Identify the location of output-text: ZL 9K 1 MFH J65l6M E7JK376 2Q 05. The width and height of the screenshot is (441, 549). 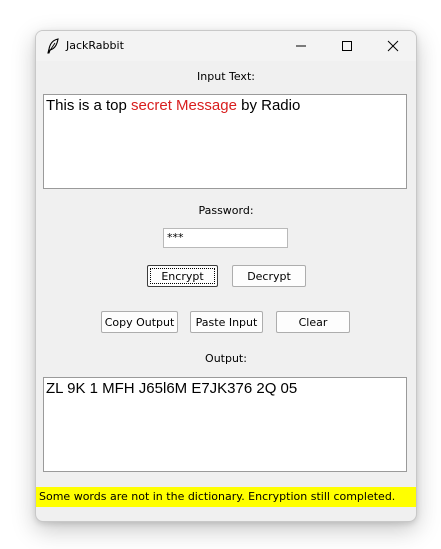
(172, 388).